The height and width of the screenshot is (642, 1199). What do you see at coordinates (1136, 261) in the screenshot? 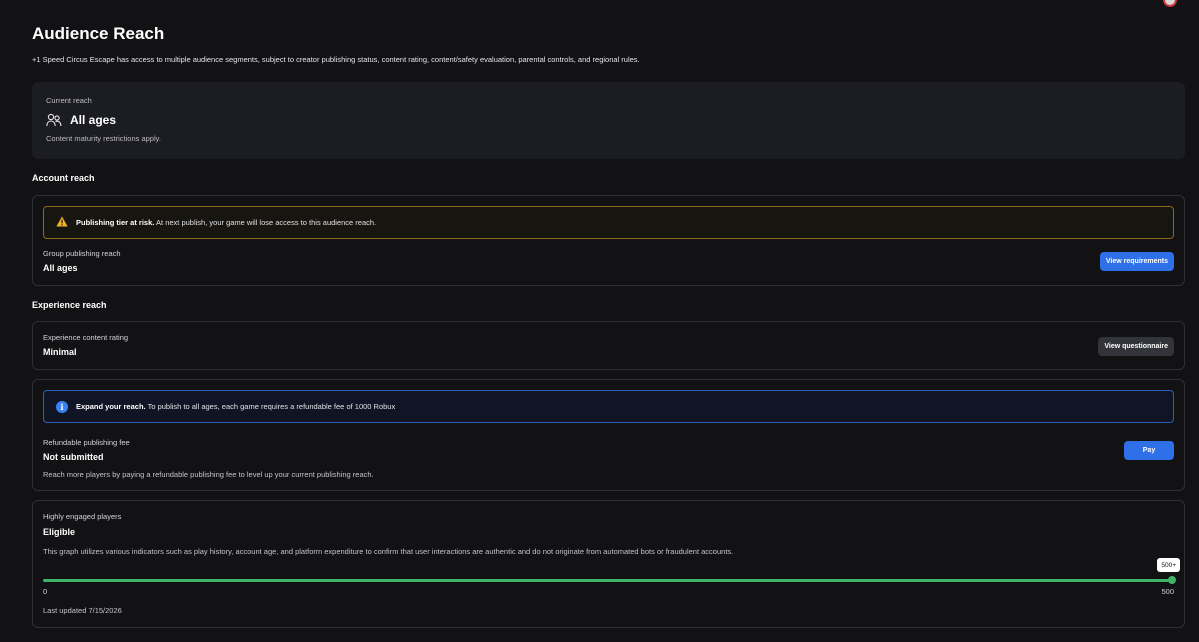
I see `view-requirements-button: View requirements` at bounding box center [1136, 261].